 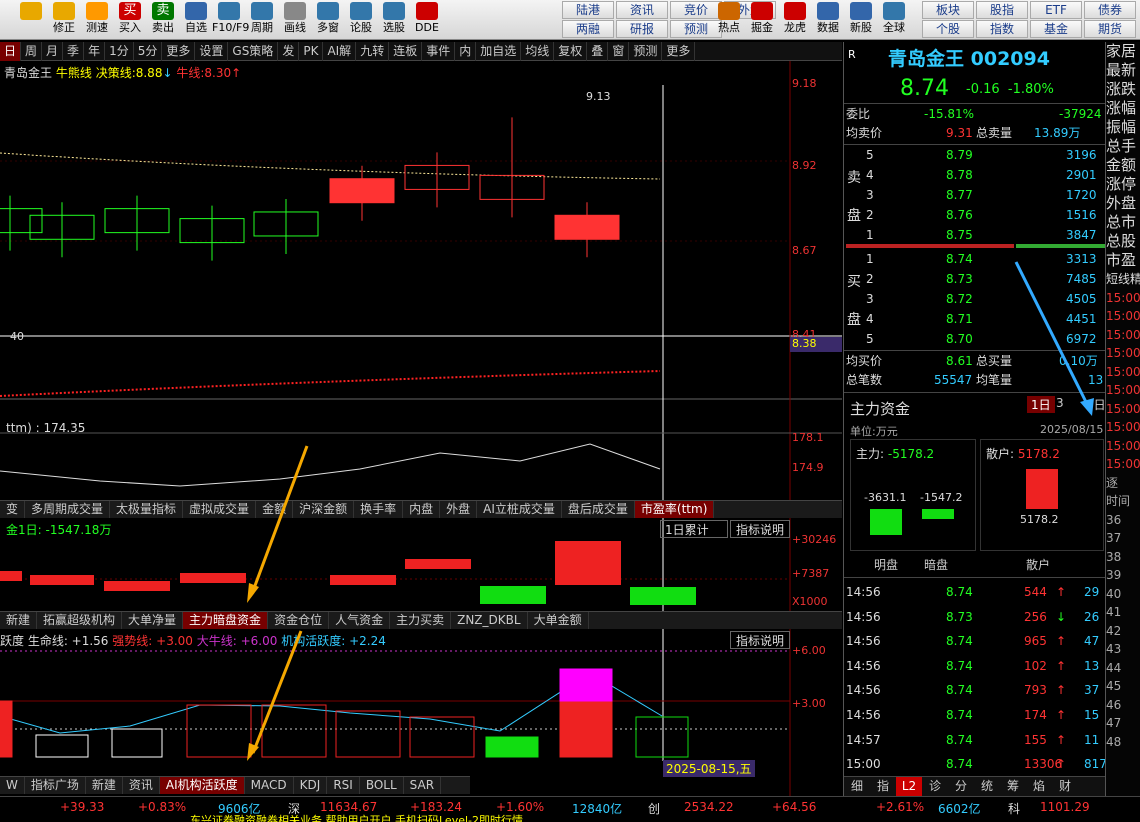 What do you see at coordinates (147, 509) in the screenshot?
I see `tabs1-item: 太极量指标` at bounding box center [147, 509].